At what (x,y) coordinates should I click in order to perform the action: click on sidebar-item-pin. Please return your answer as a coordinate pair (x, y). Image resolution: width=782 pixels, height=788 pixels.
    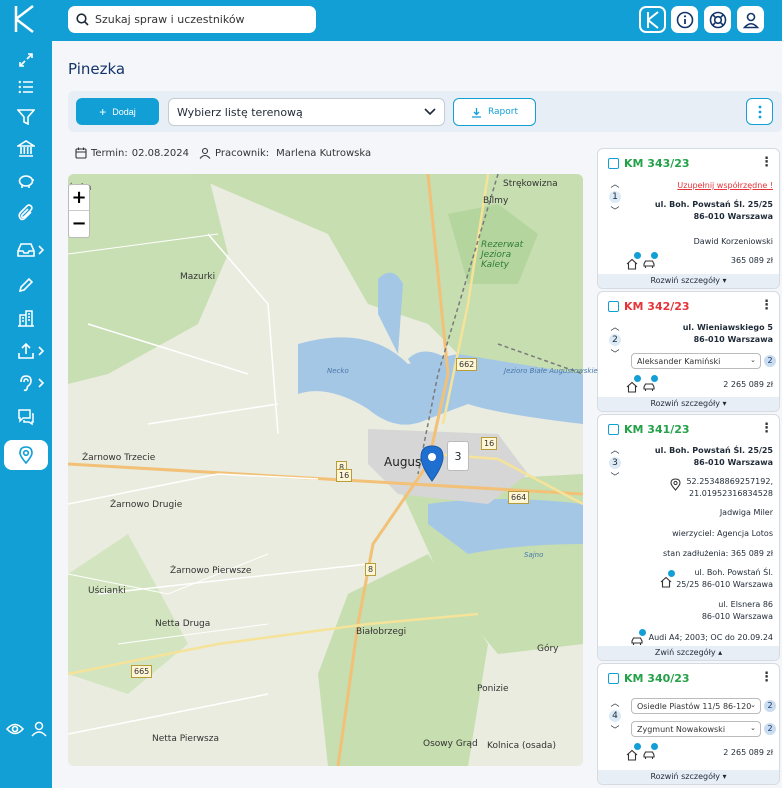
    Looking at the image, I should click on (26, 455).